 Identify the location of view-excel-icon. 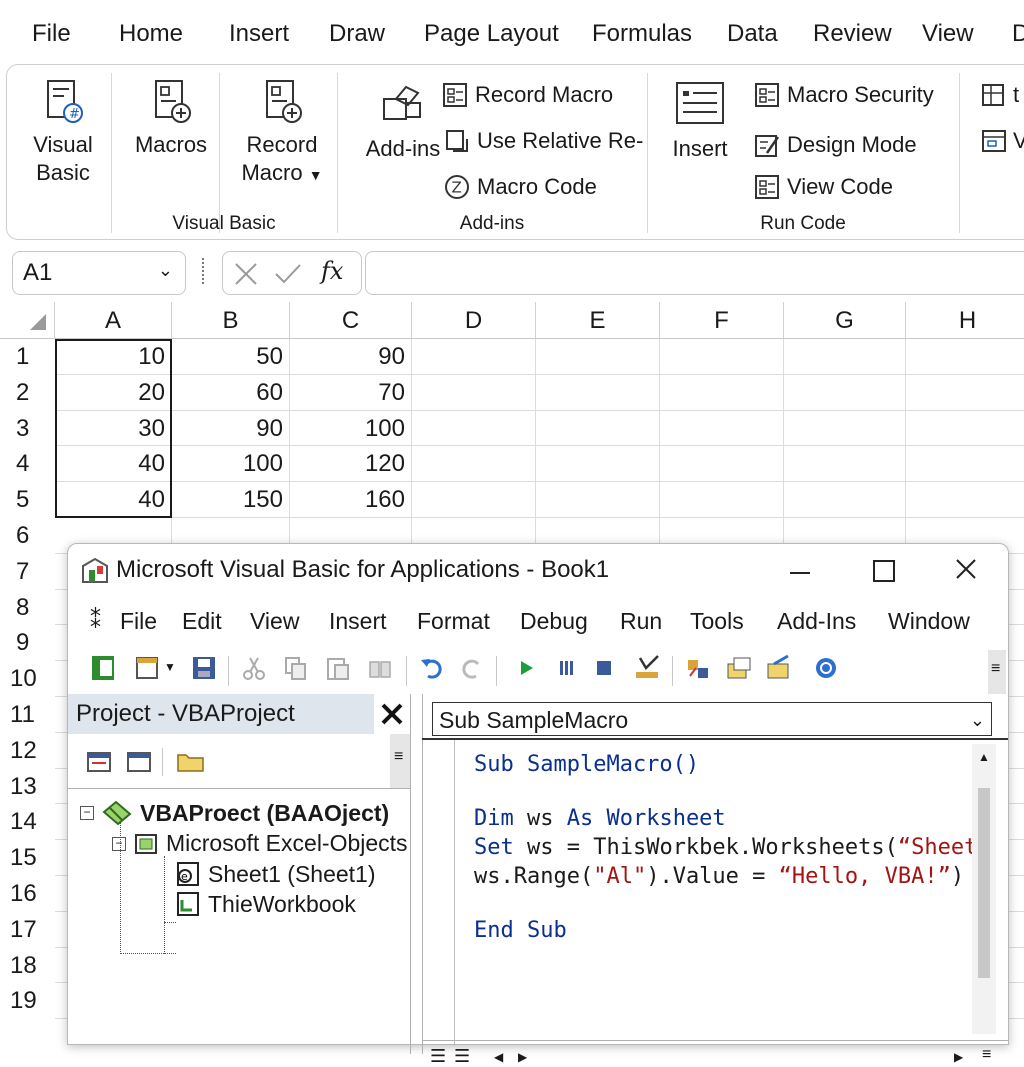
(104, 668).